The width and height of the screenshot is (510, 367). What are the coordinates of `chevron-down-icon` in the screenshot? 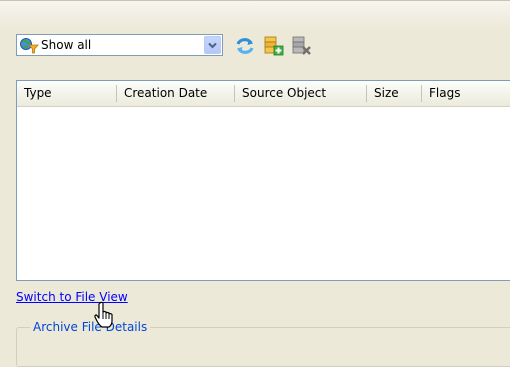 It's located at (212, 45).